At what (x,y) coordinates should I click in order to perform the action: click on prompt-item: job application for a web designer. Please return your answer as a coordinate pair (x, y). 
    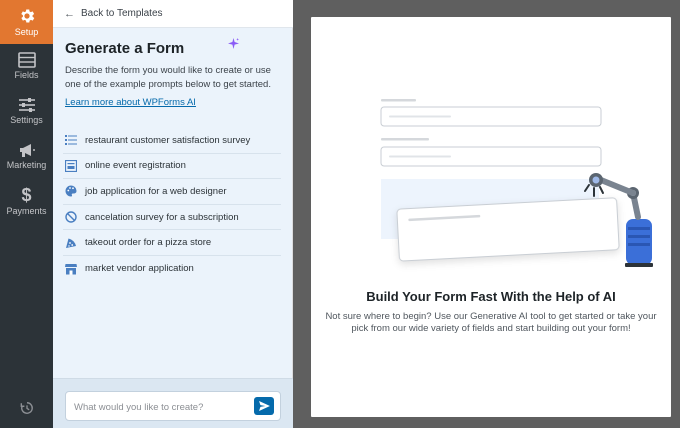
    Looking at the image, I should click on (172, 192).